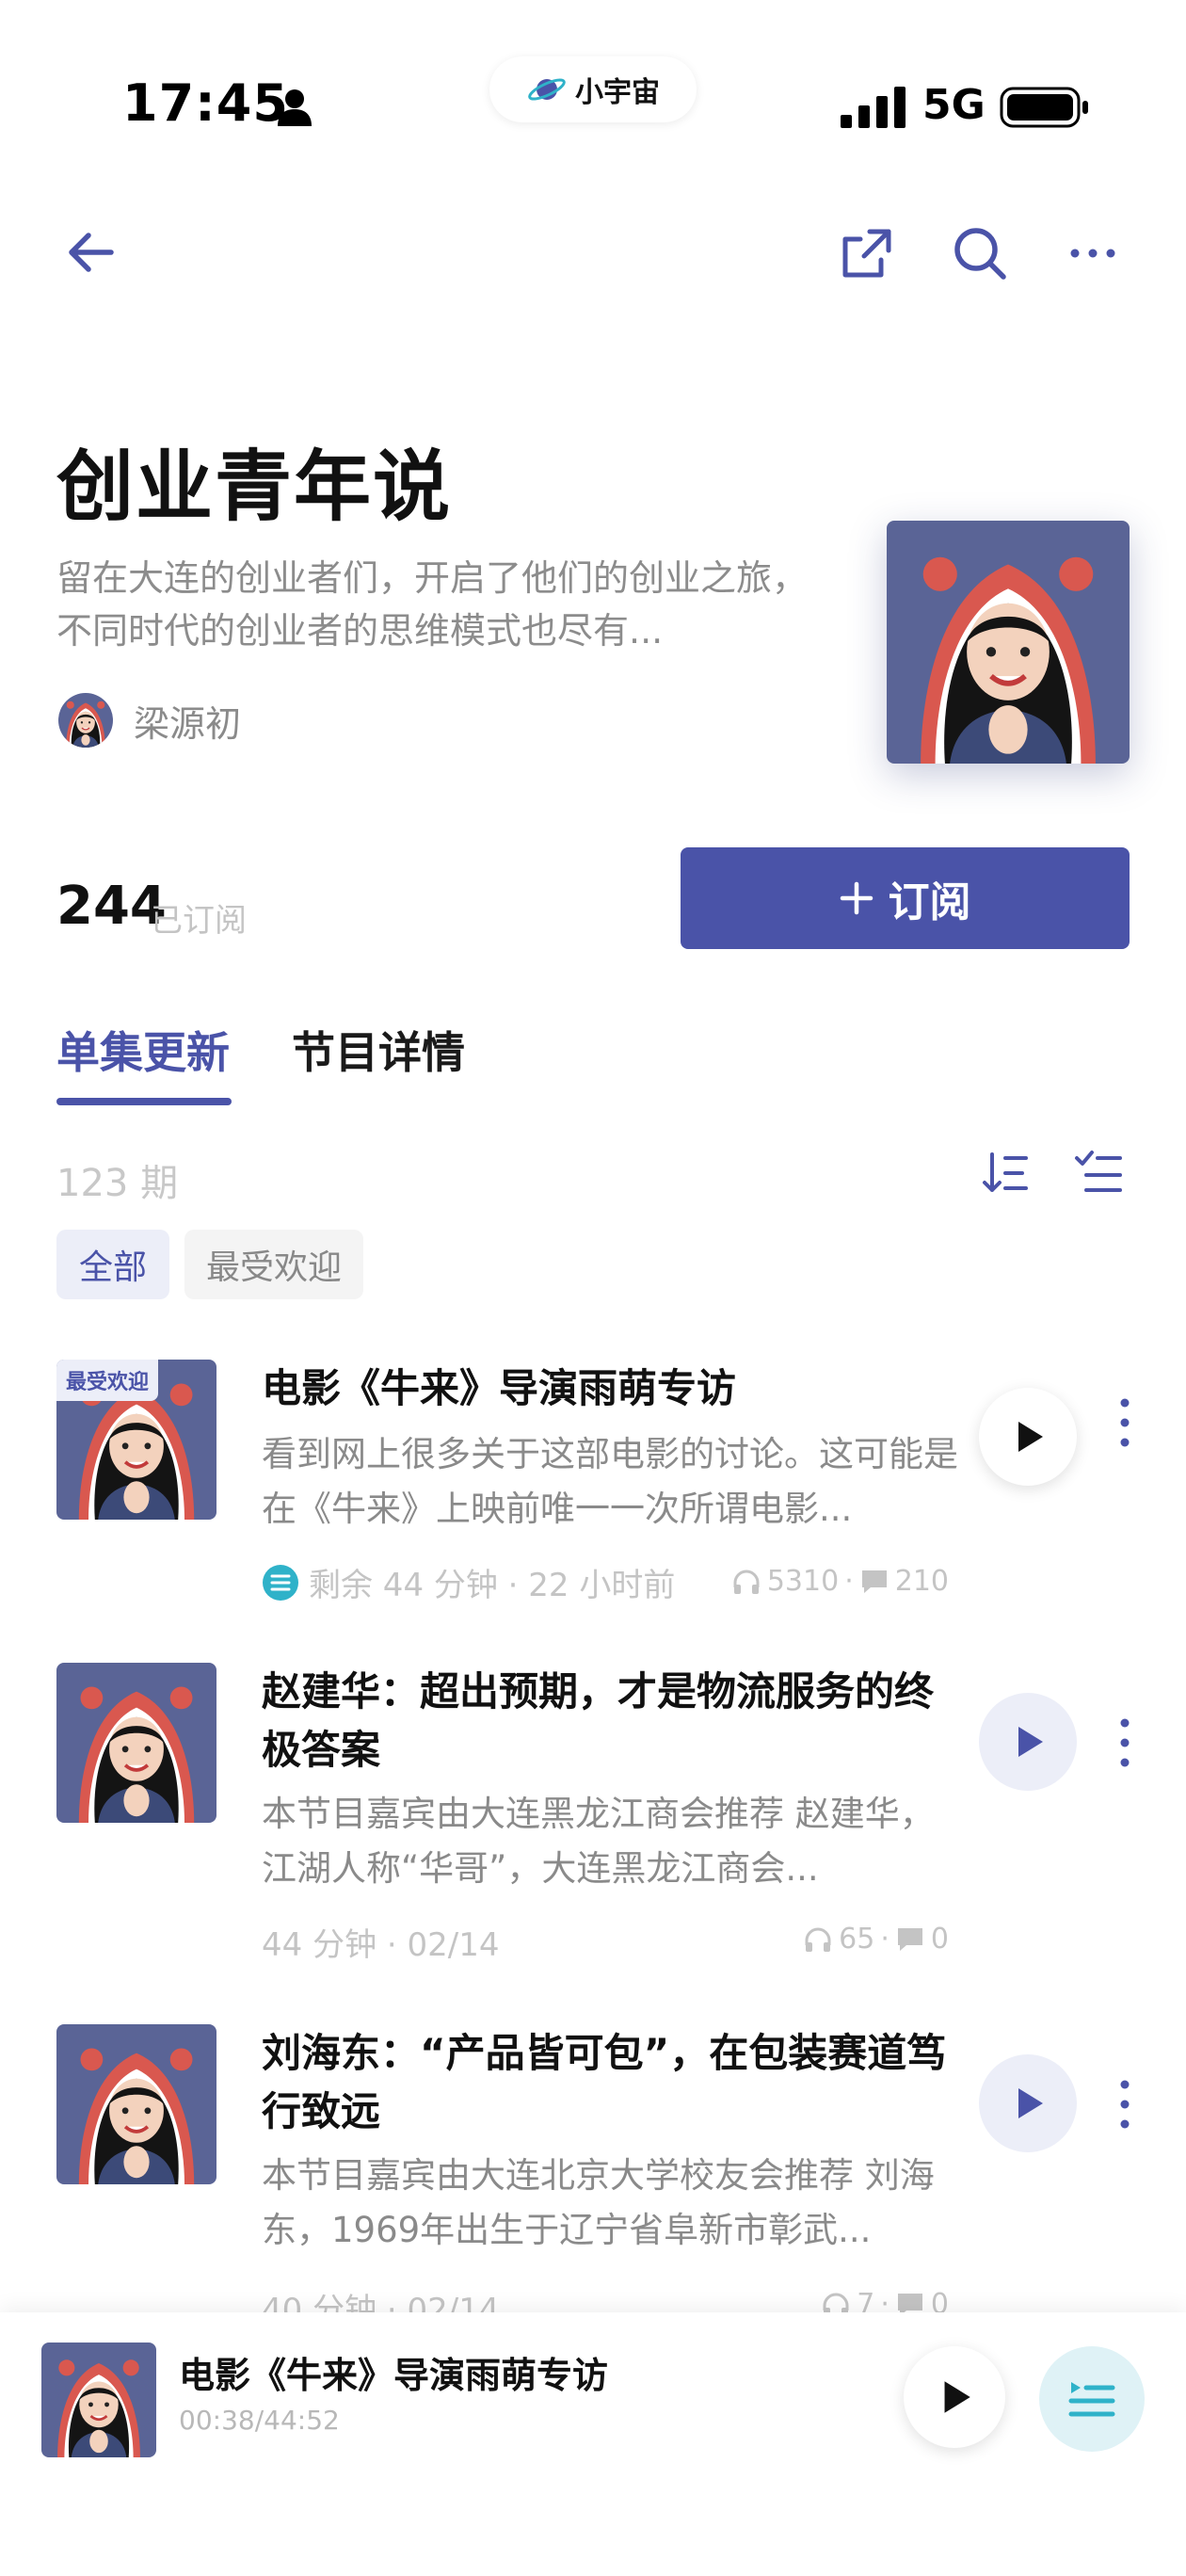  I want to click on podcast-title: 创业青年说, so click(254, 487).